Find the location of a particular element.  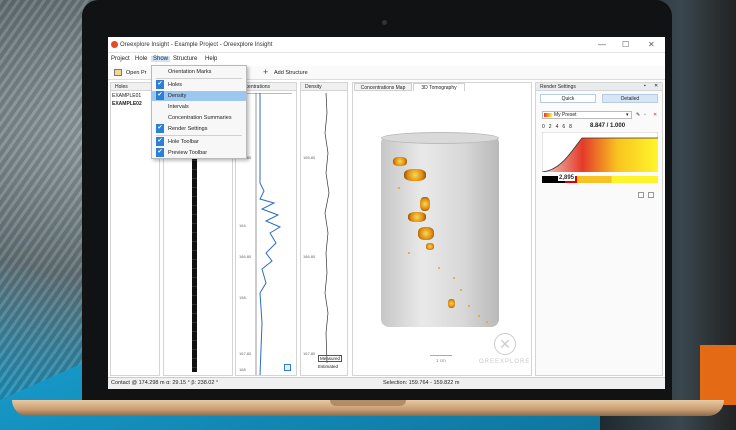

tab-concentrations-map: Concentrations Map is located at coordinates (383, 87).